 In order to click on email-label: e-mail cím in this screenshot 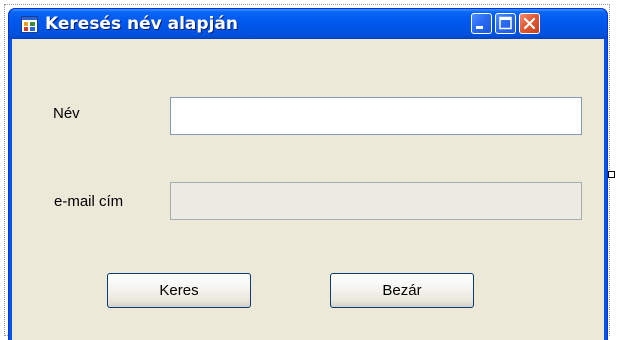, I will do `click(89, 201)`.